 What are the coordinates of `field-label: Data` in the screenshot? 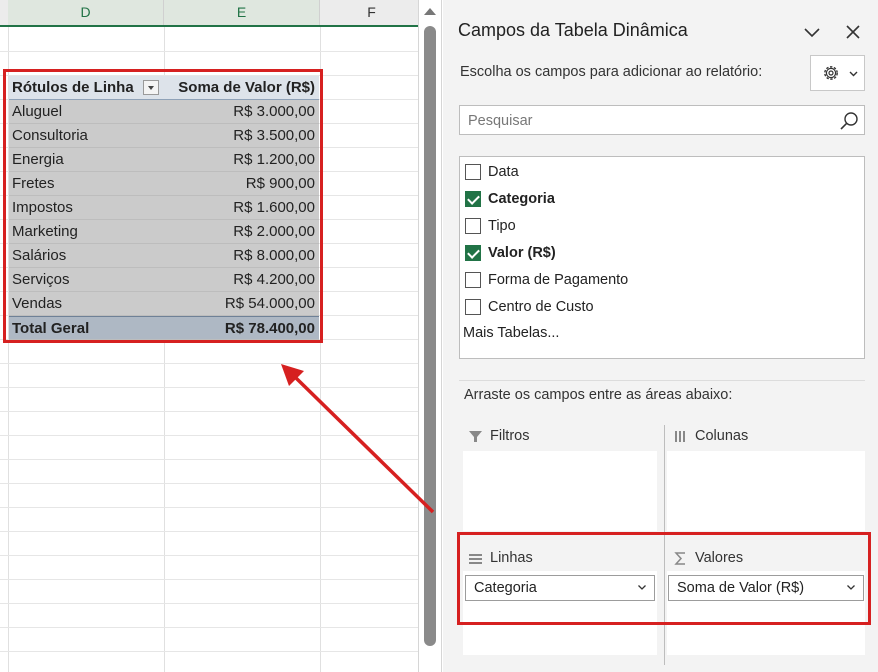 It's located at (503, 172).